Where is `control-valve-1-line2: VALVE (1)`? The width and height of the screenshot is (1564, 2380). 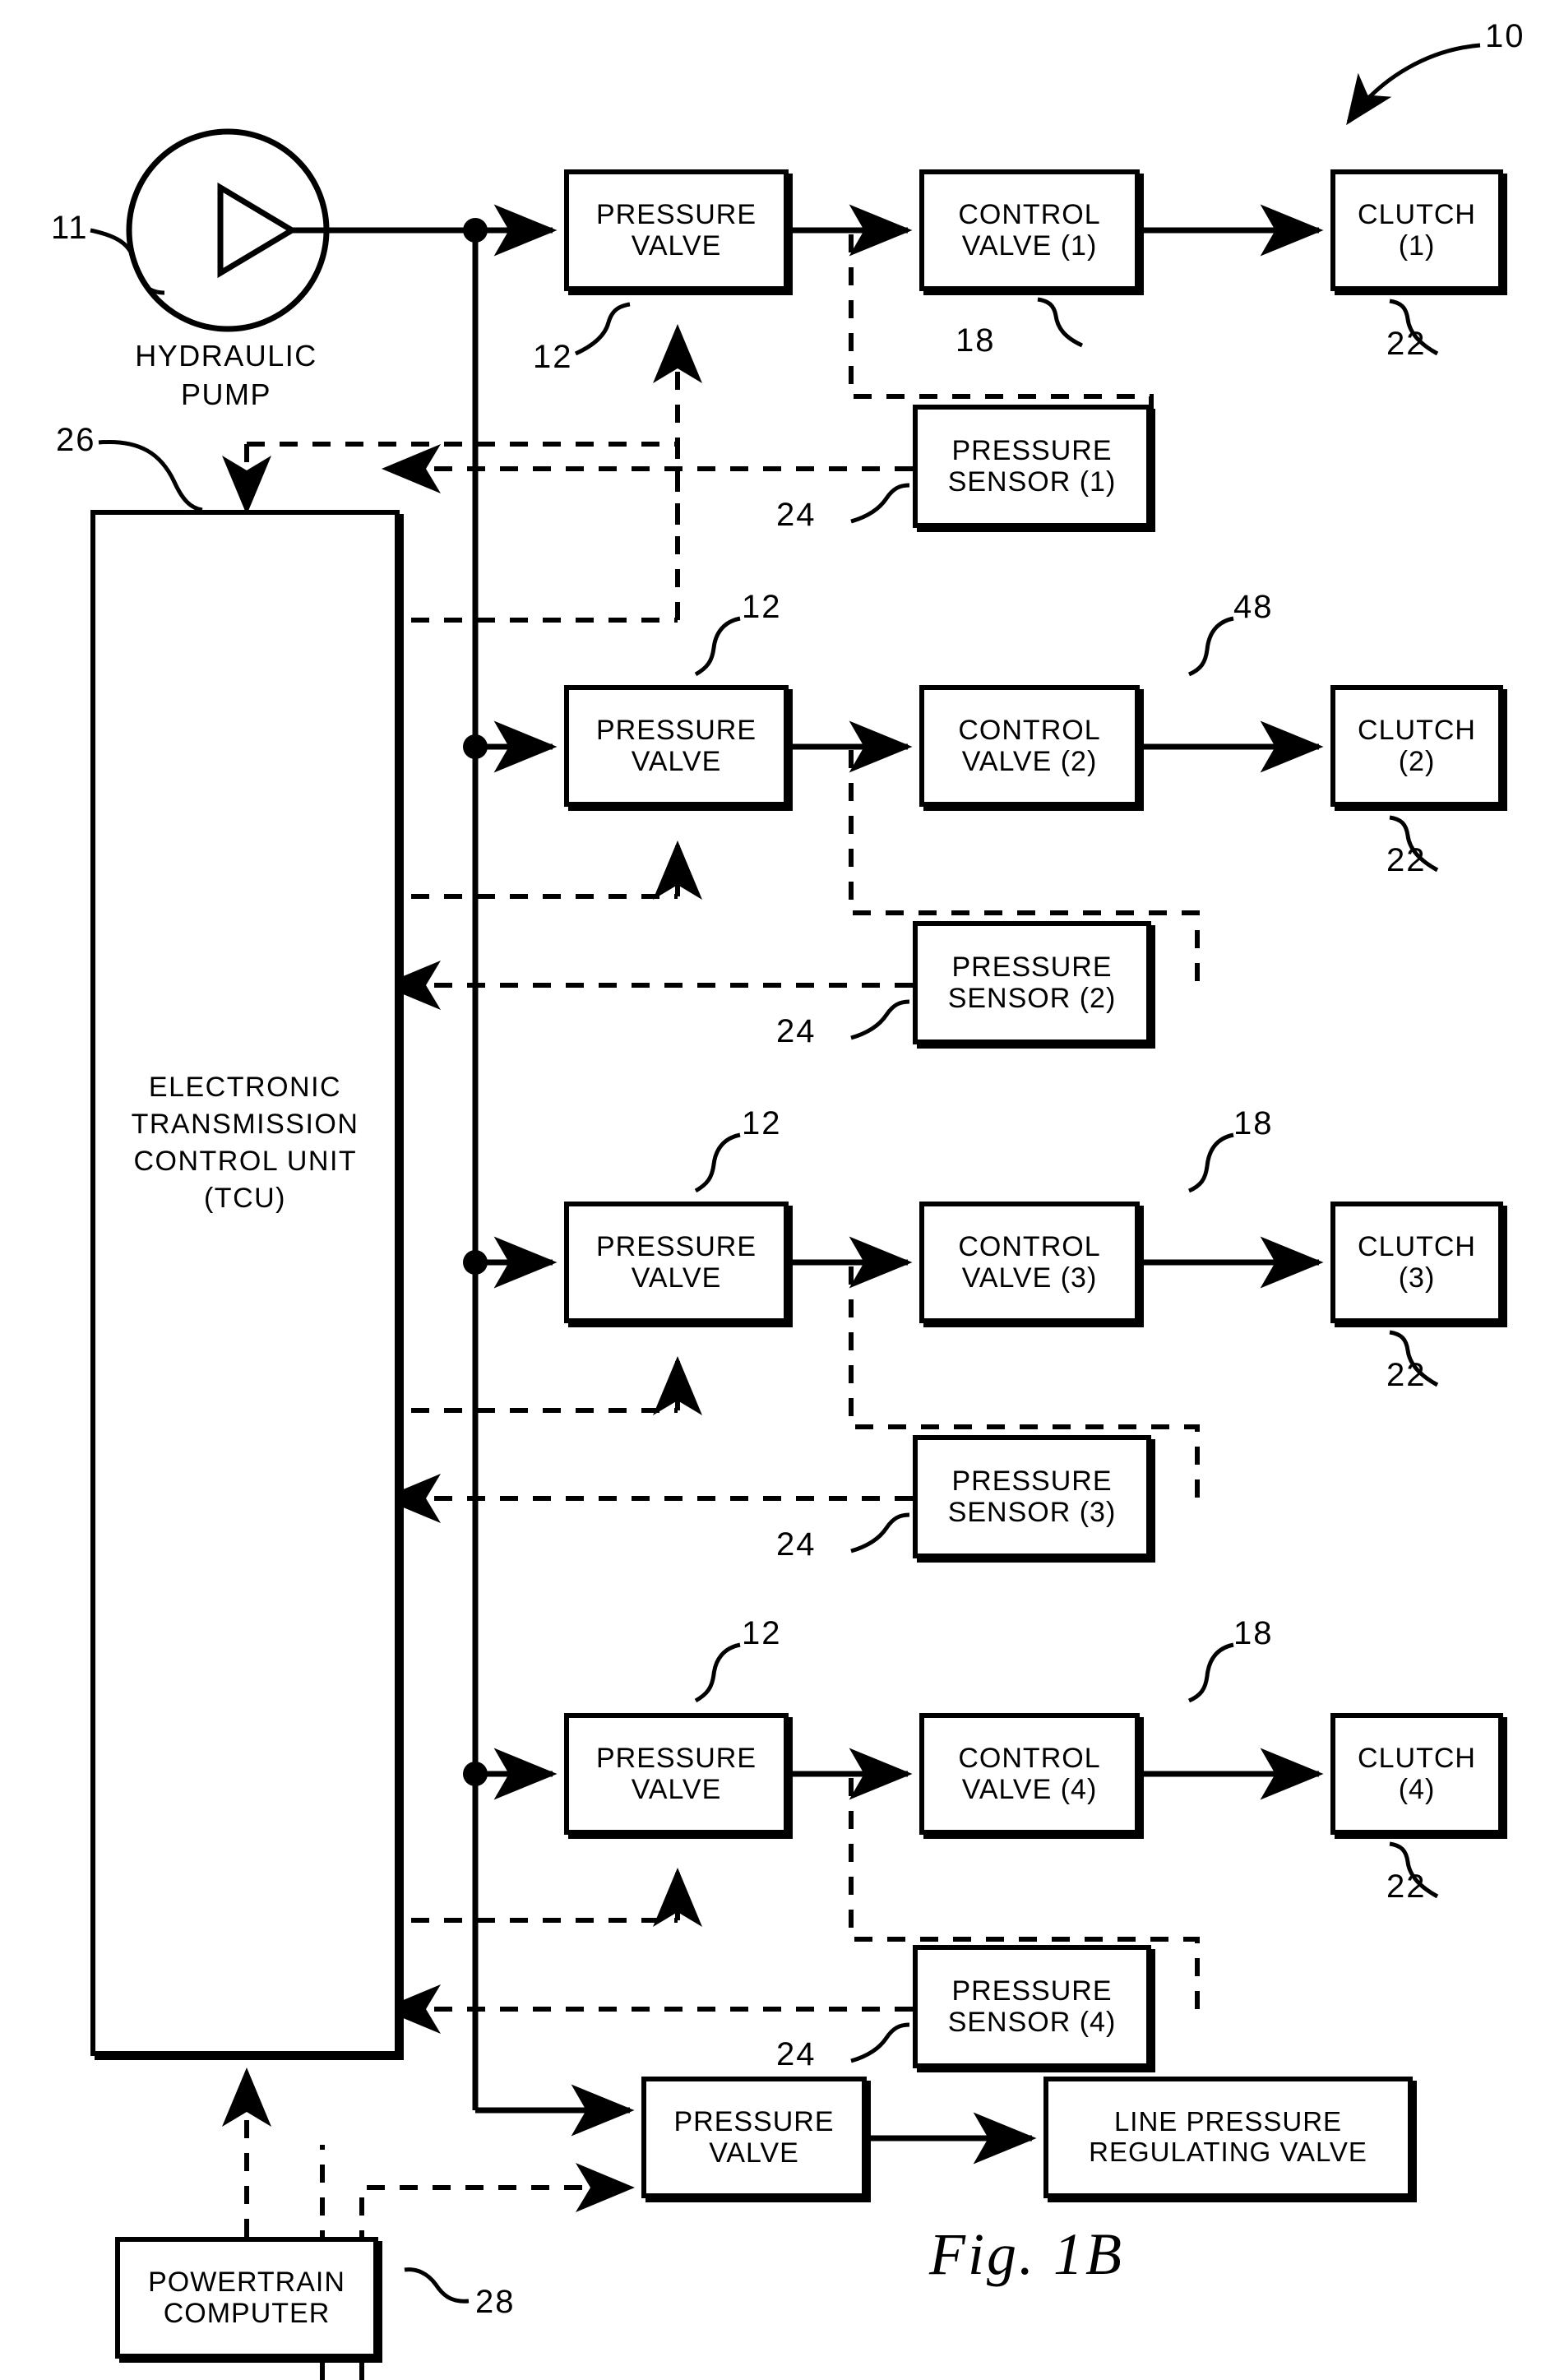 control-valve-1-line2: VALVE (1) is located at coordinates (1029, 246).